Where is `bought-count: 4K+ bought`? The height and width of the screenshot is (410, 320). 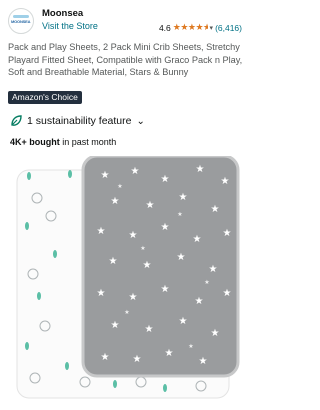 bought-count: 4K+ bought is located at coordinates (35, 142).